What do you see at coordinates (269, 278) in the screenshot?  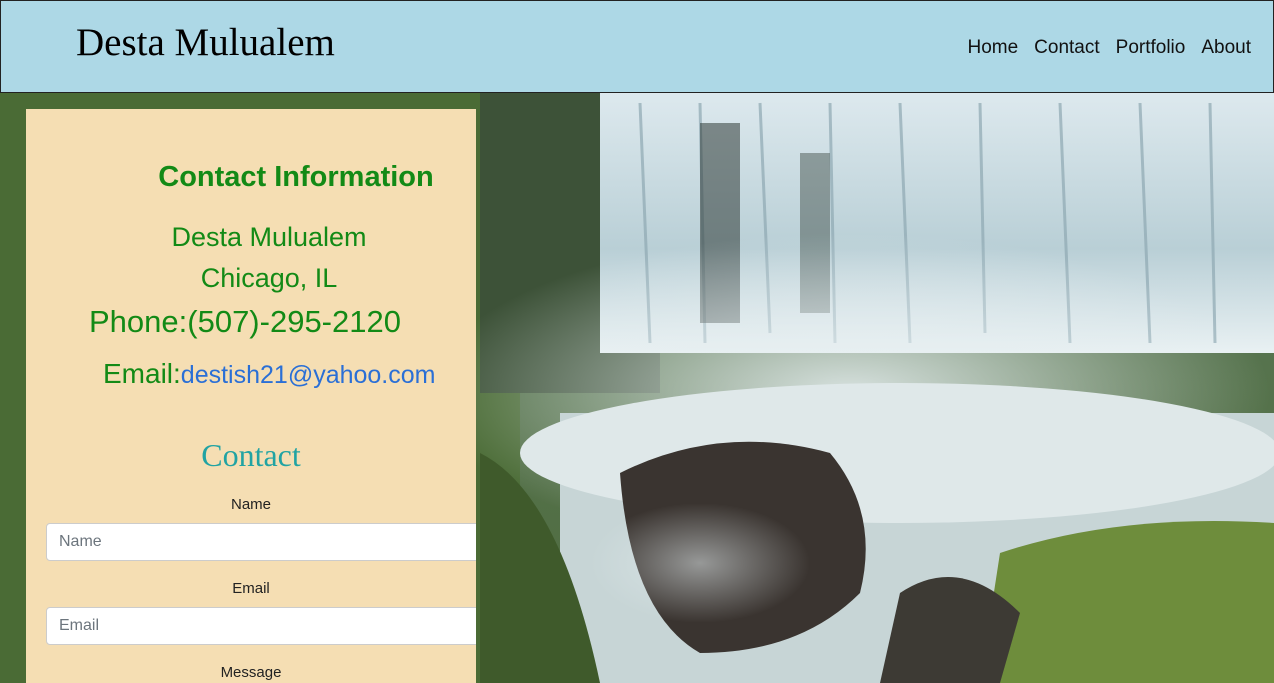 I see `contact-city: Chicago, IL` at bounding box center [269, 278].